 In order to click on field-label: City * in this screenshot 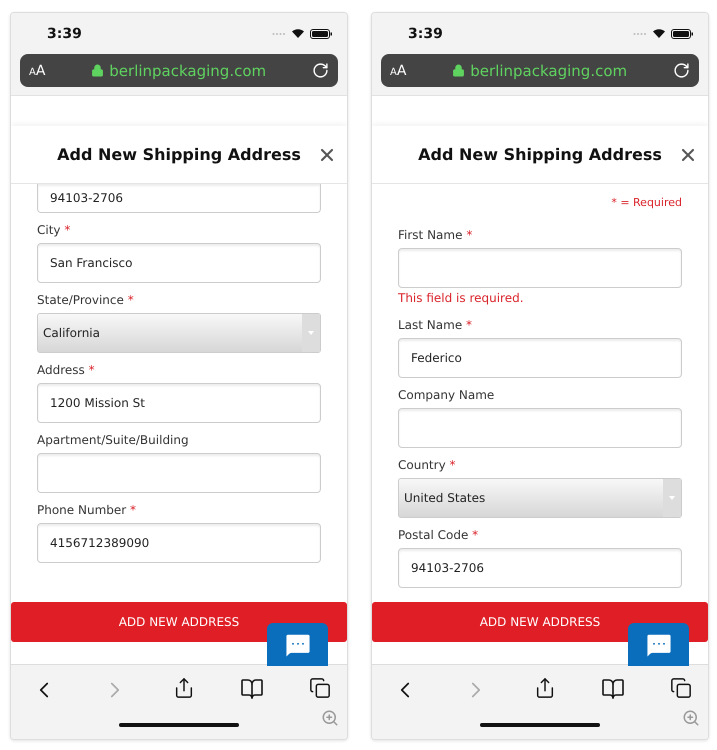, I will do `click(54, 230)`.